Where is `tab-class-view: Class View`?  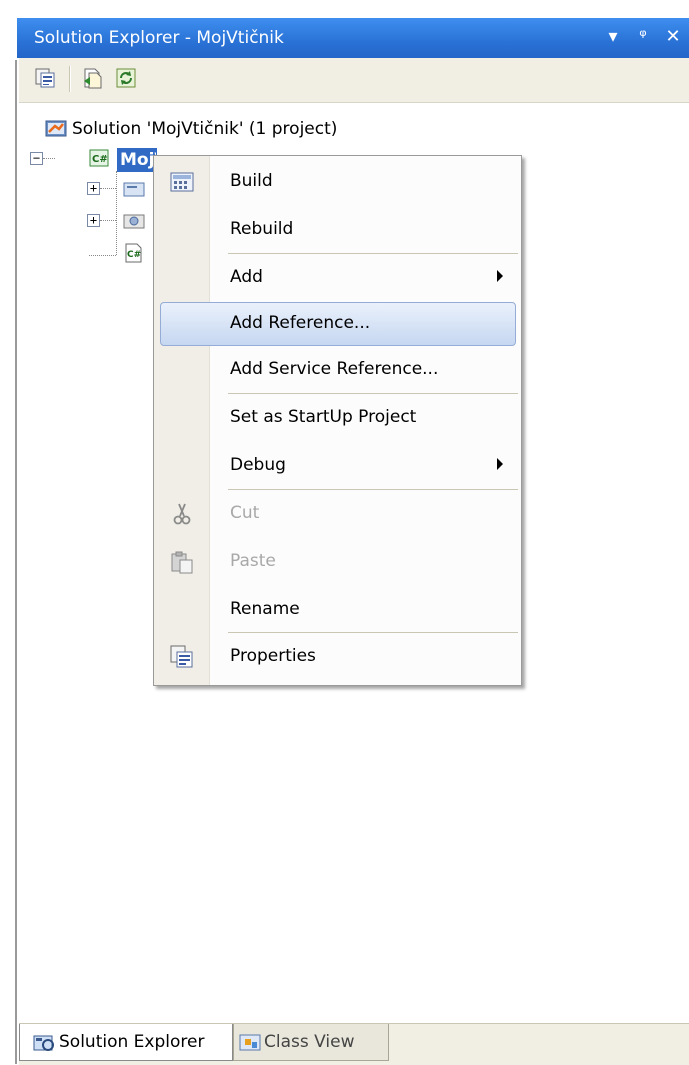
tab-class-view: Class View is located at coordinates (311, 1042).